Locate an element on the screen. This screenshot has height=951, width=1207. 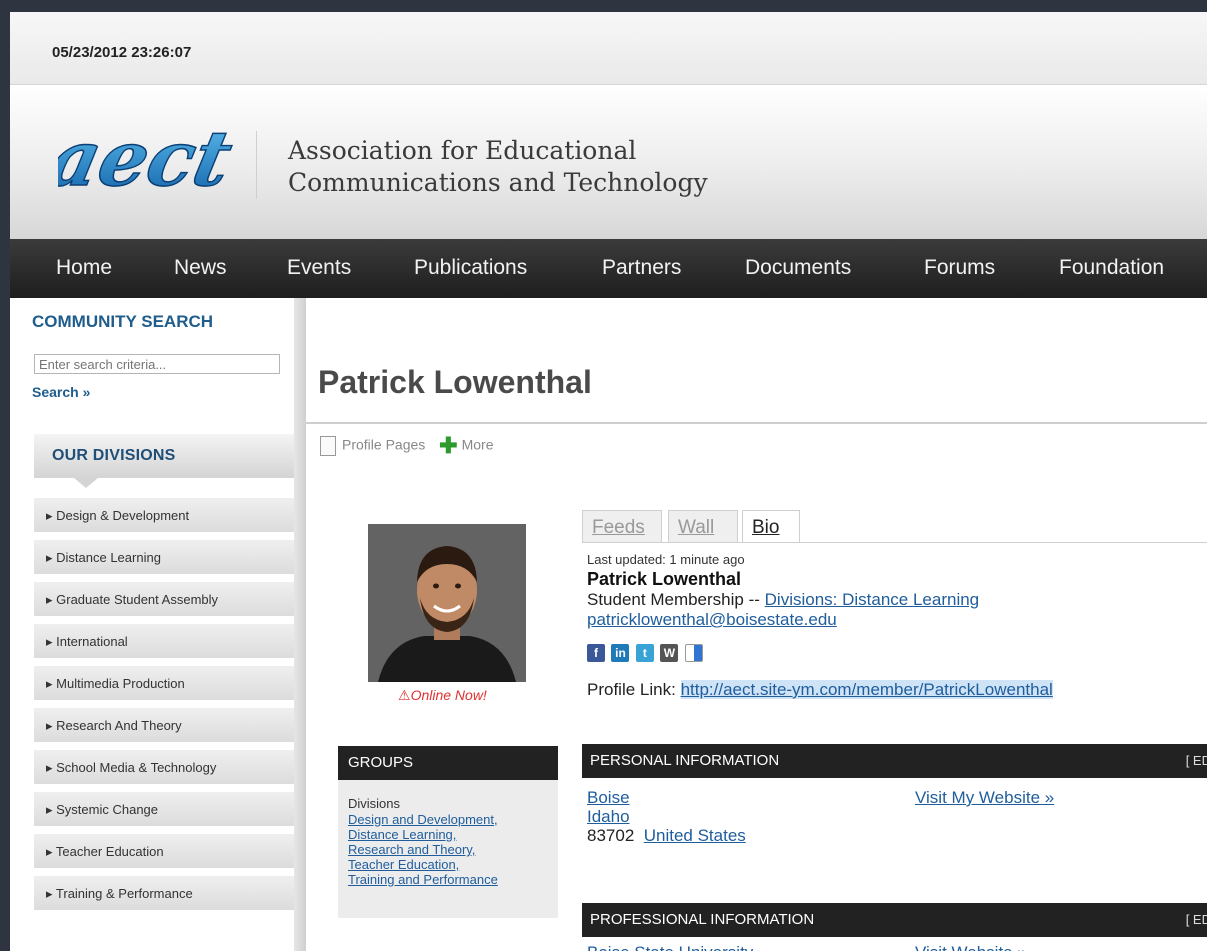
org-name-line2: Communications and Technology is located at coordinates (498, 182).